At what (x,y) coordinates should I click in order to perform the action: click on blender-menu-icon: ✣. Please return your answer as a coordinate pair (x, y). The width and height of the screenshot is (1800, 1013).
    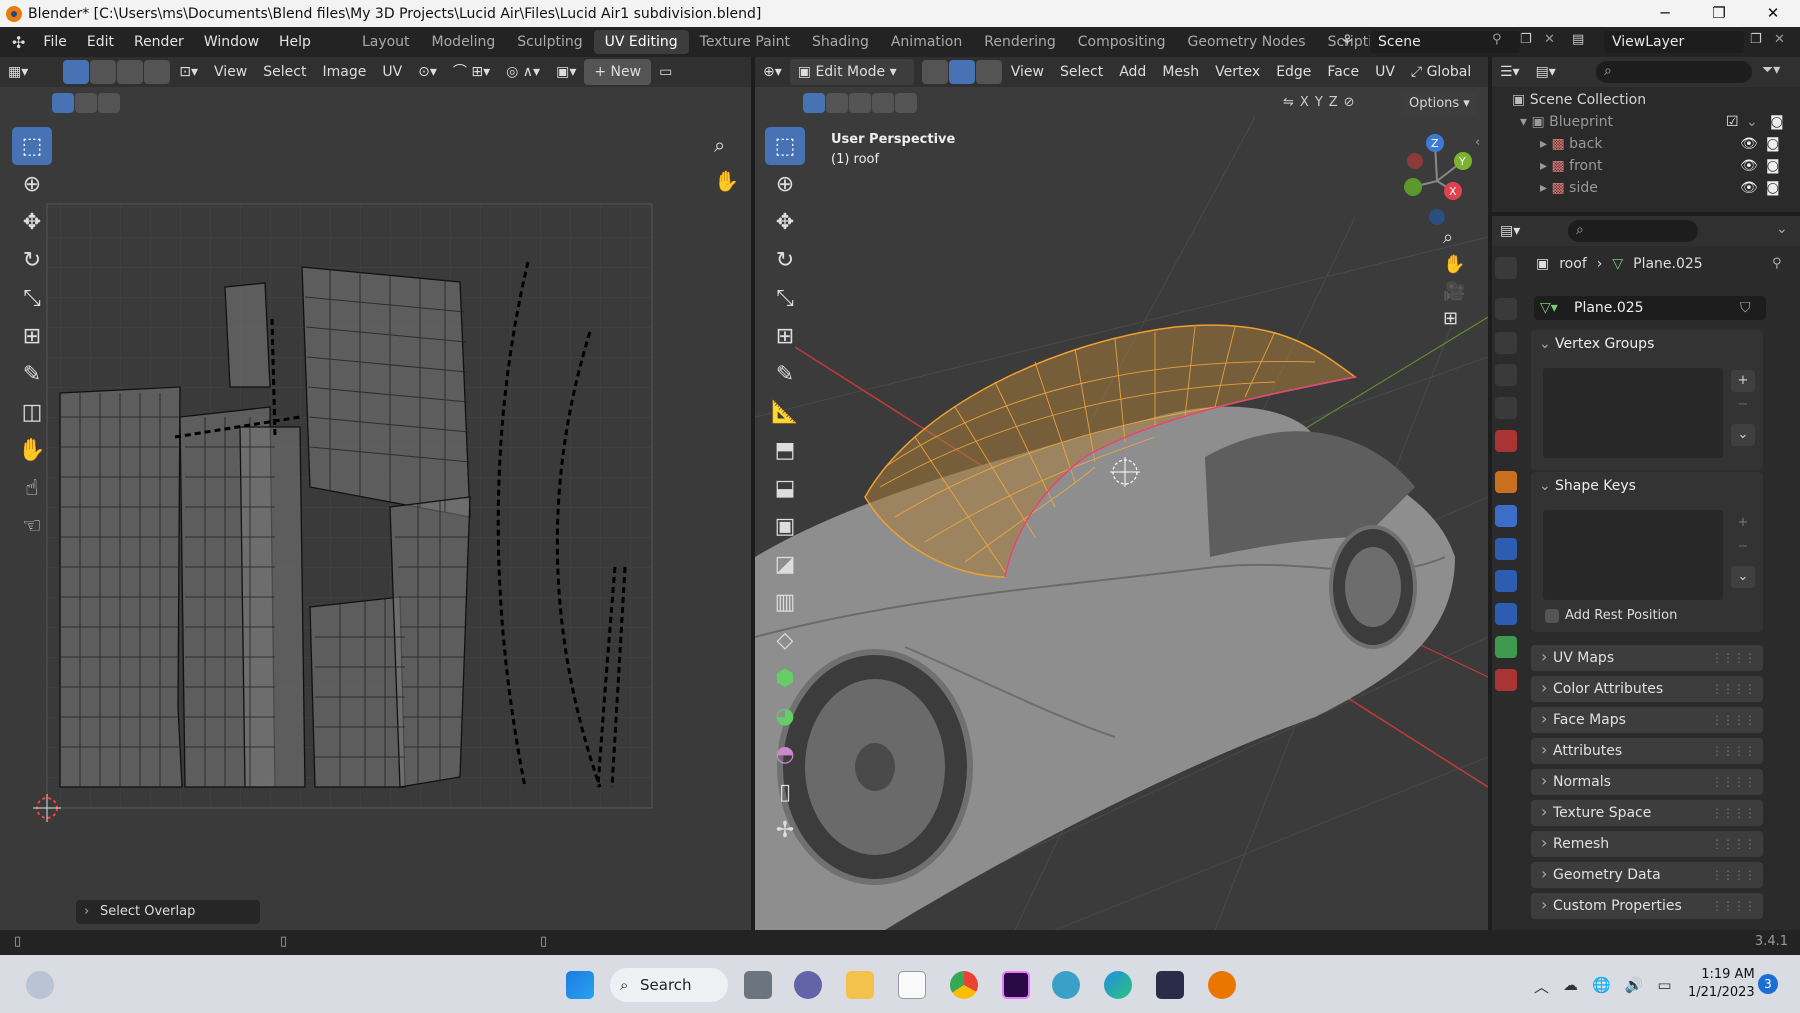
    Looking at the image, I should click on (18, 42).